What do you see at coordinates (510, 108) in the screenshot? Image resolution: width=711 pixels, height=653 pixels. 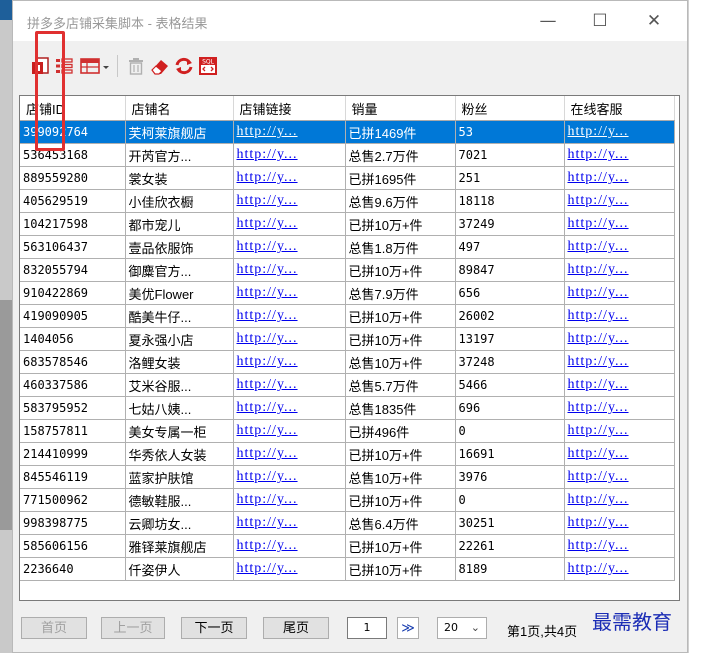 I see `column-header-fans: 粉丝` at bounding box center [510, 108].